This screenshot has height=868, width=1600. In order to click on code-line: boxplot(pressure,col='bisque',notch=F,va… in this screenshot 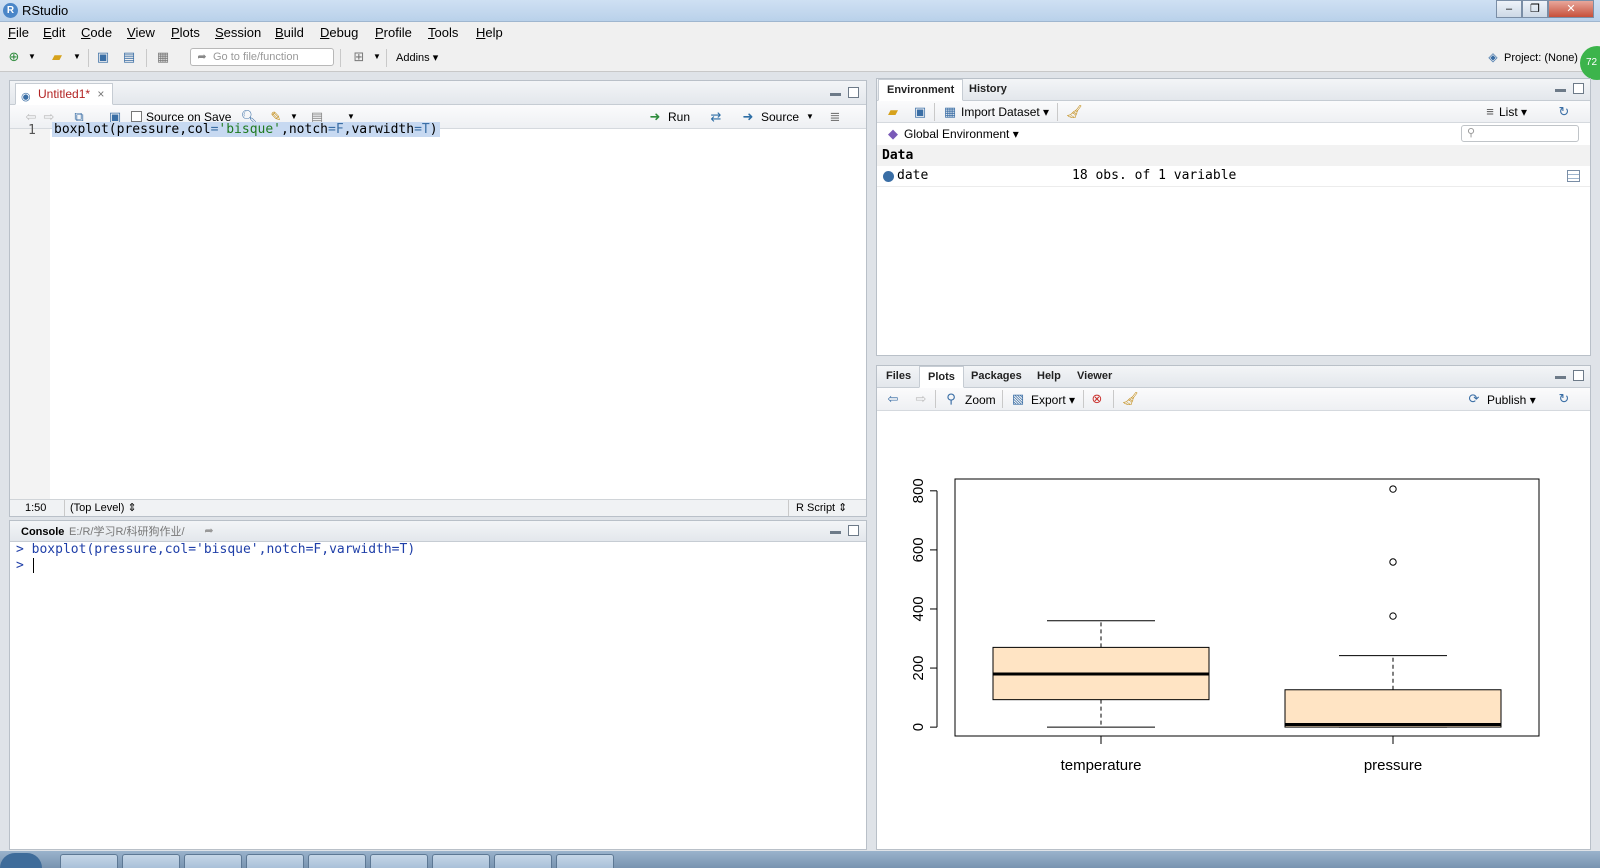, I will do `click(246, 129)`.